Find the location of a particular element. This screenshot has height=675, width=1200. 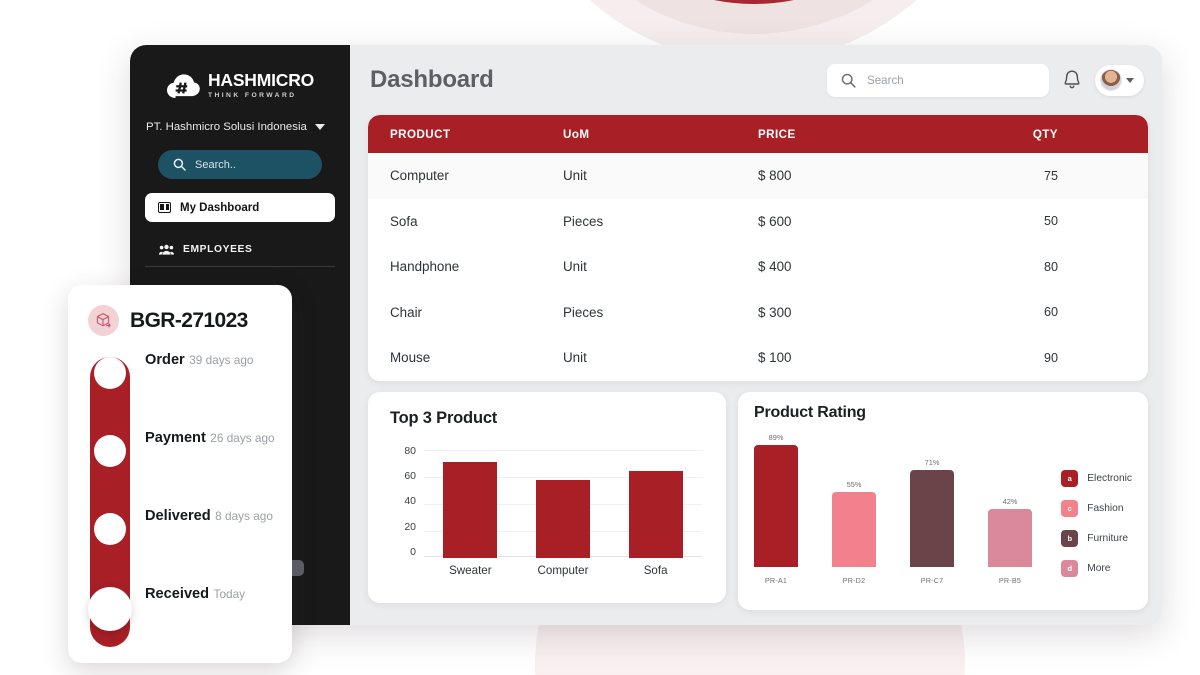

dashboard-grid-icon is located at coordinates (164, 208).